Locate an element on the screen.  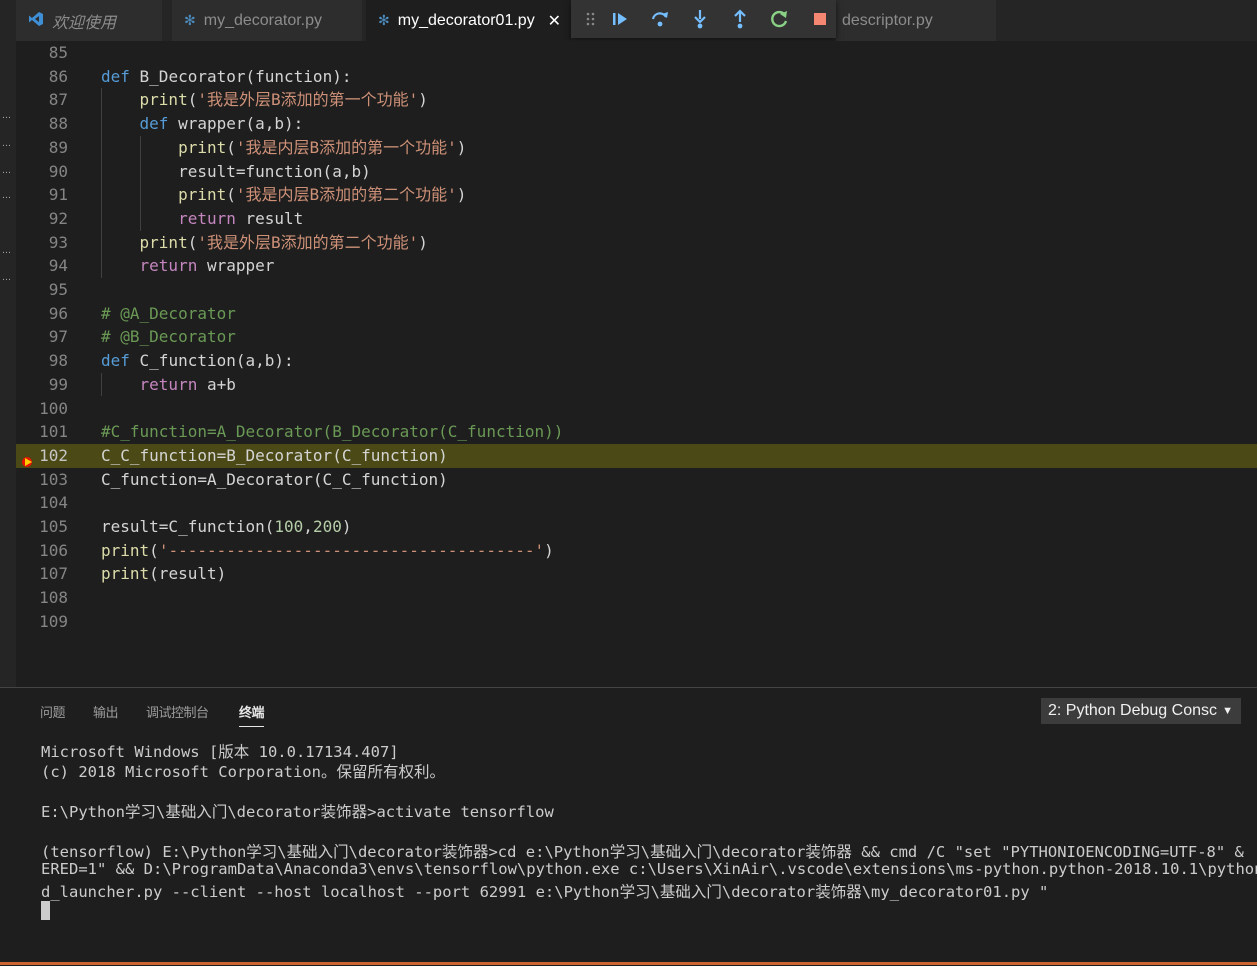
line-number: 94 is located at coordinates (42, 266).